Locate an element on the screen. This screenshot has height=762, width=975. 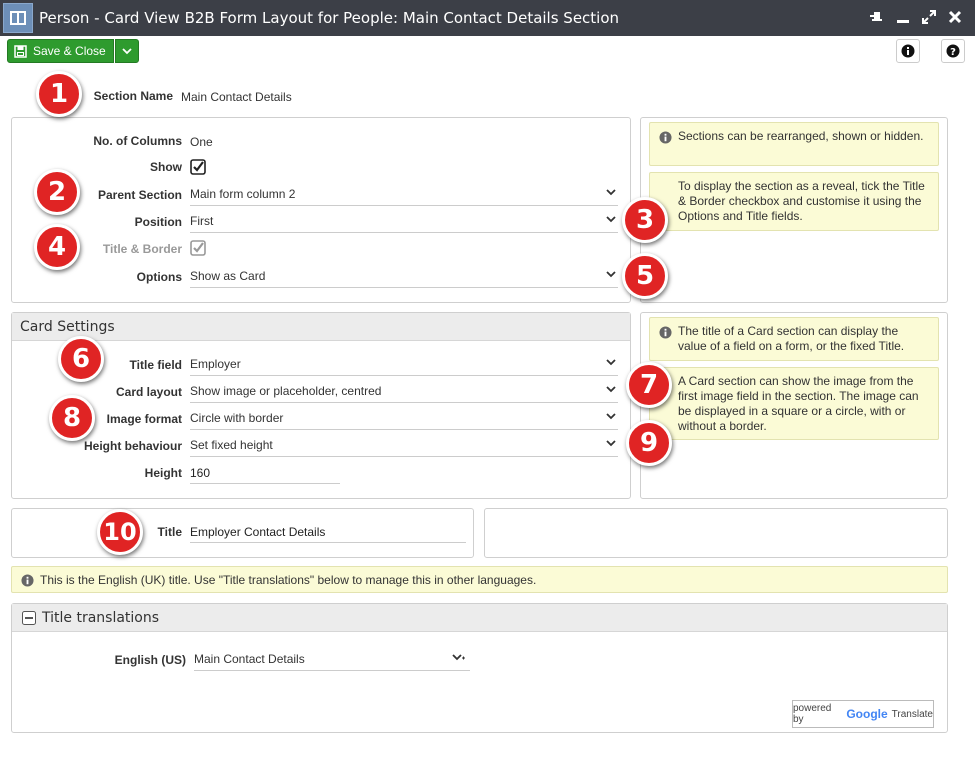
toolbar: Save & Close ? is located at coordinates (487, 51).